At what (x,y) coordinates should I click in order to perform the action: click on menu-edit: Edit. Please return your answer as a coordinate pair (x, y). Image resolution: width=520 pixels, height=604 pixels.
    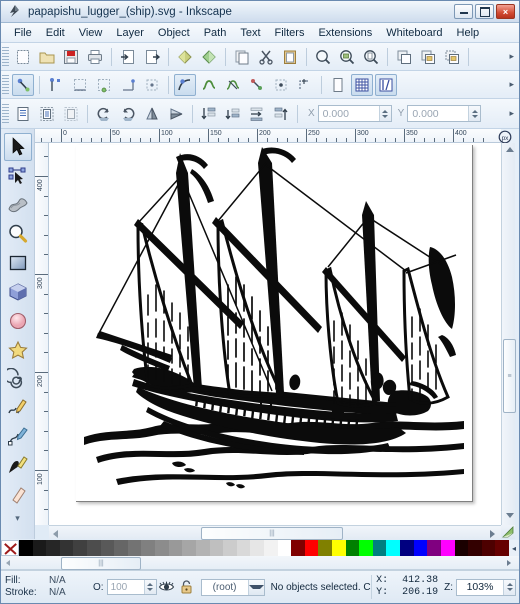
    Looking at the image, I should click on (55, 33).